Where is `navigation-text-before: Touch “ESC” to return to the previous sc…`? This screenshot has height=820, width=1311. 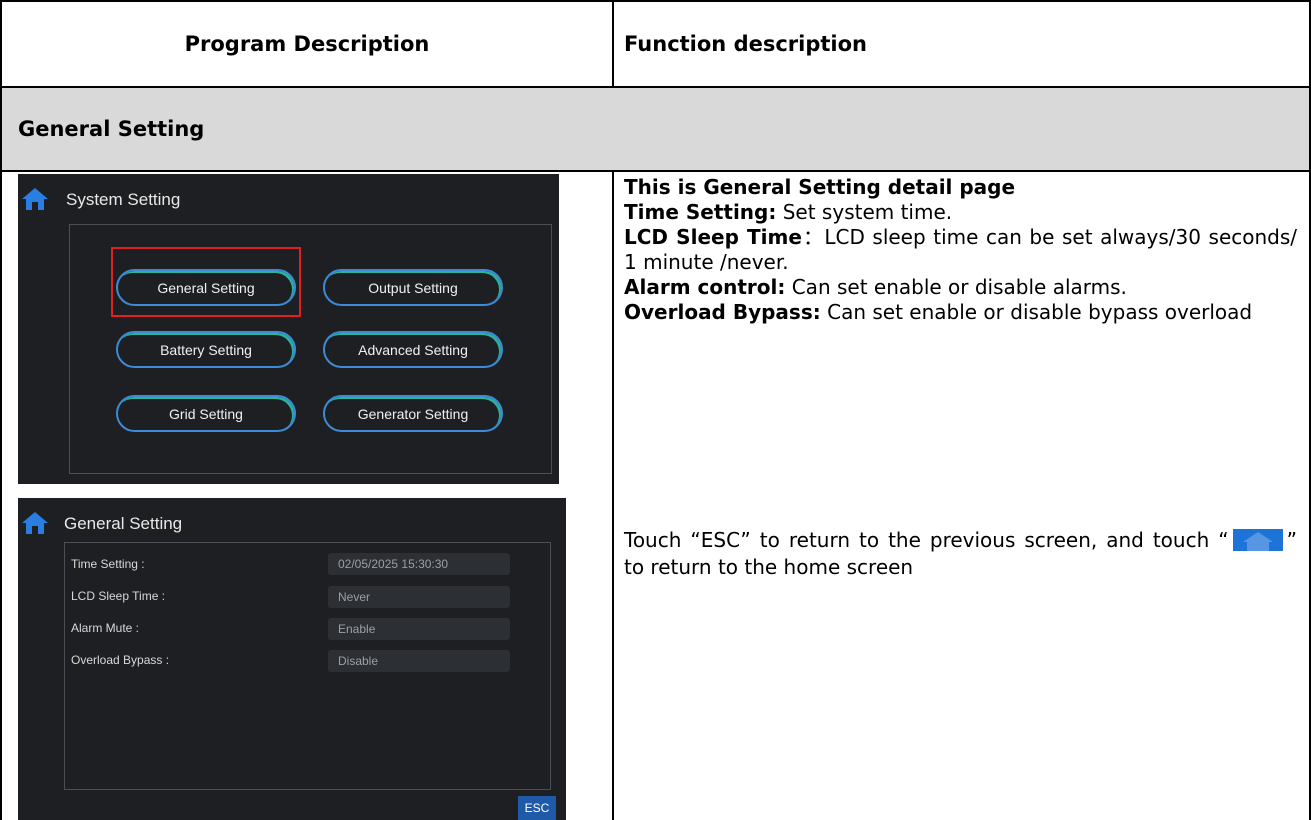
navigation-text-before: Touch “ESC” to return to the previous sc… is located at coordinates (926, 540).